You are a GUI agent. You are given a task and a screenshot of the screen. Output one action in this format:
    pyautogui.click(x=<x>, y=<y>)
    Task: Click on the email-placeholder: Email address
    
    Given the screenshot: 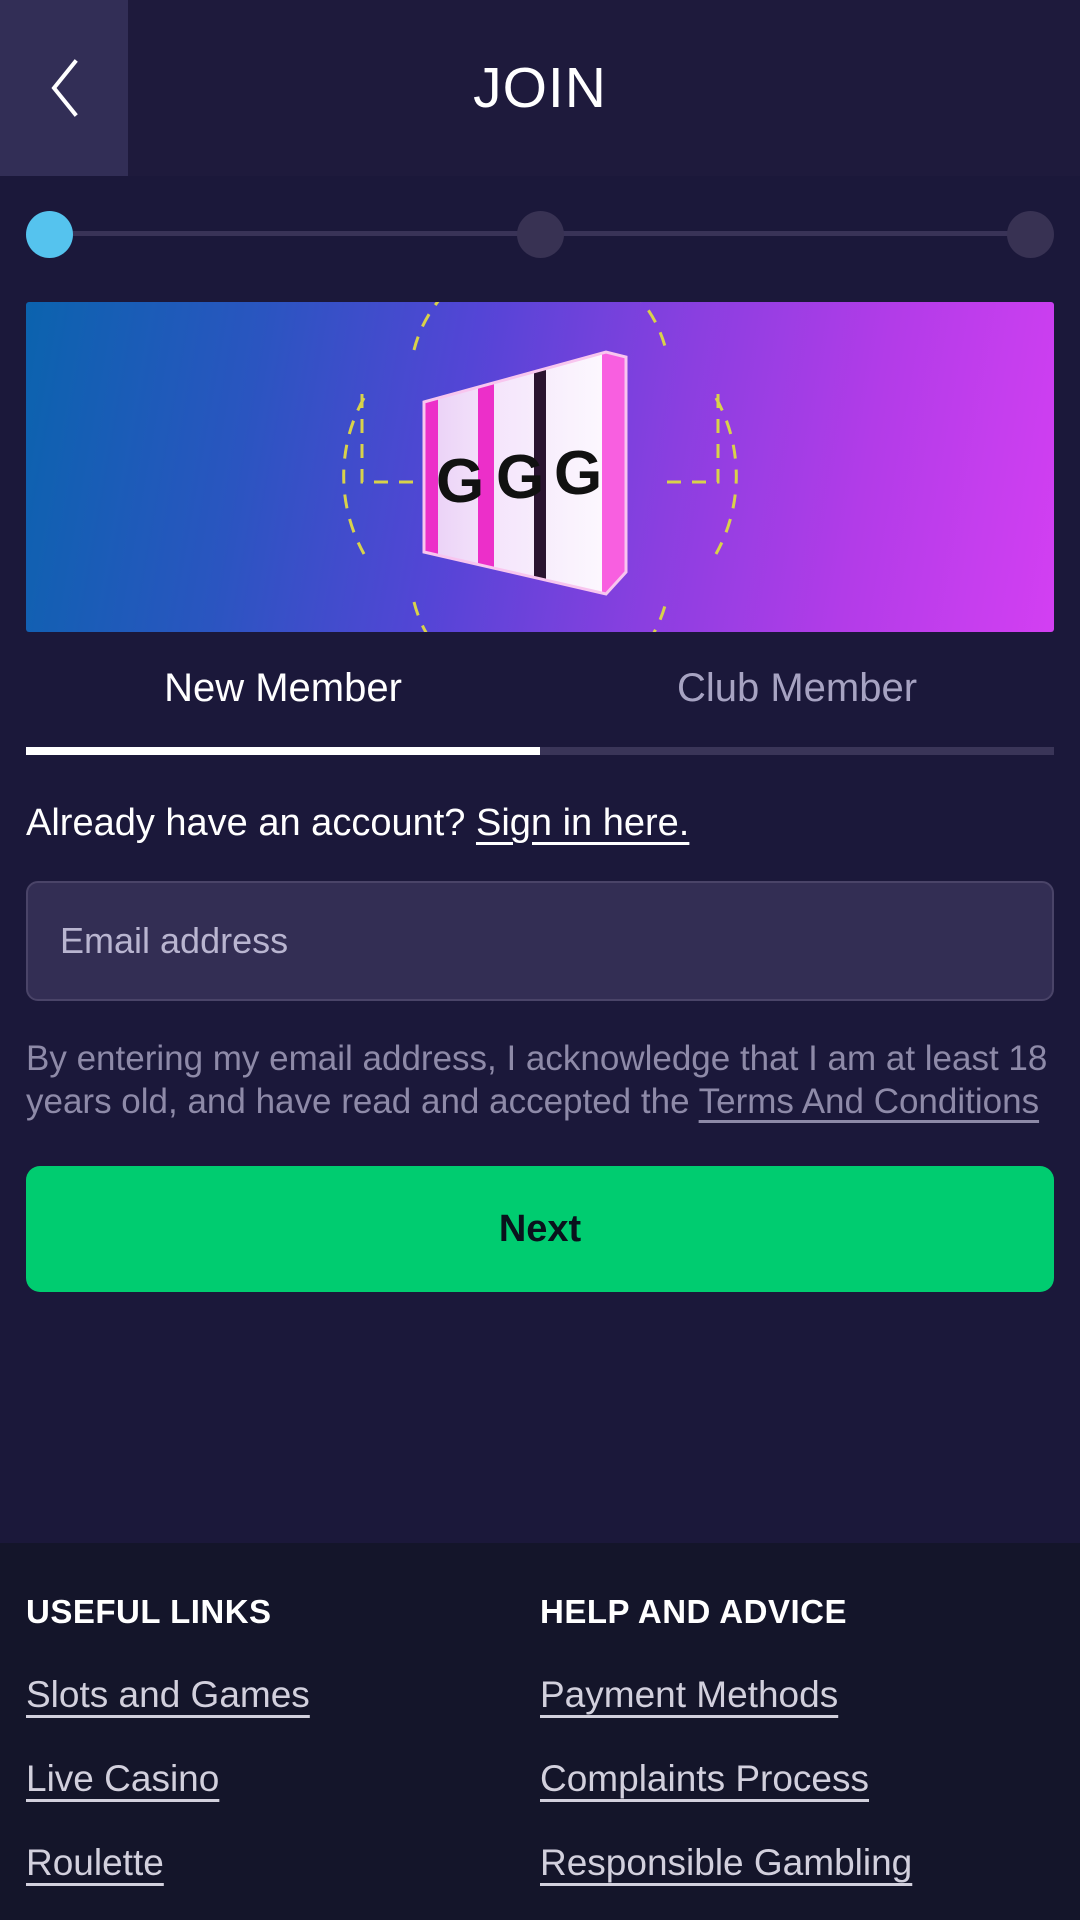 What is the action you would take?
    pyautogui.click(x=174, y=940)
    